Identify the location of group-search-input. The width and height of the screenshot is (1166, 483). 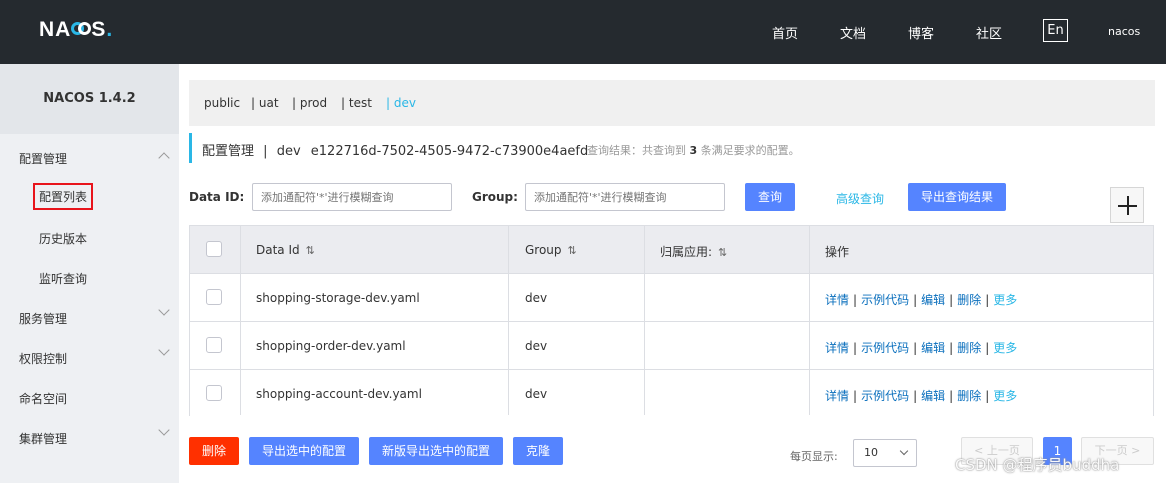
(625, 197).